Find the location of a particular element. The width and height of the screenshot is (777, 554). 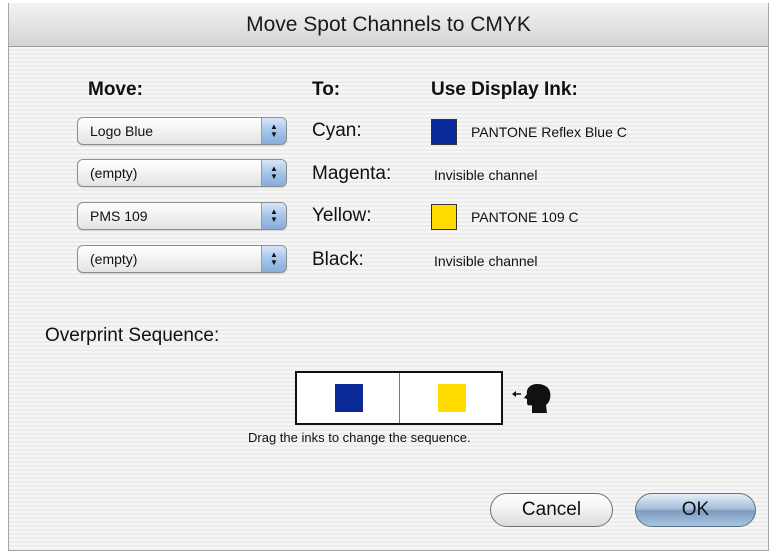

sequence-ink-blue is located at coordinates (349, 398).